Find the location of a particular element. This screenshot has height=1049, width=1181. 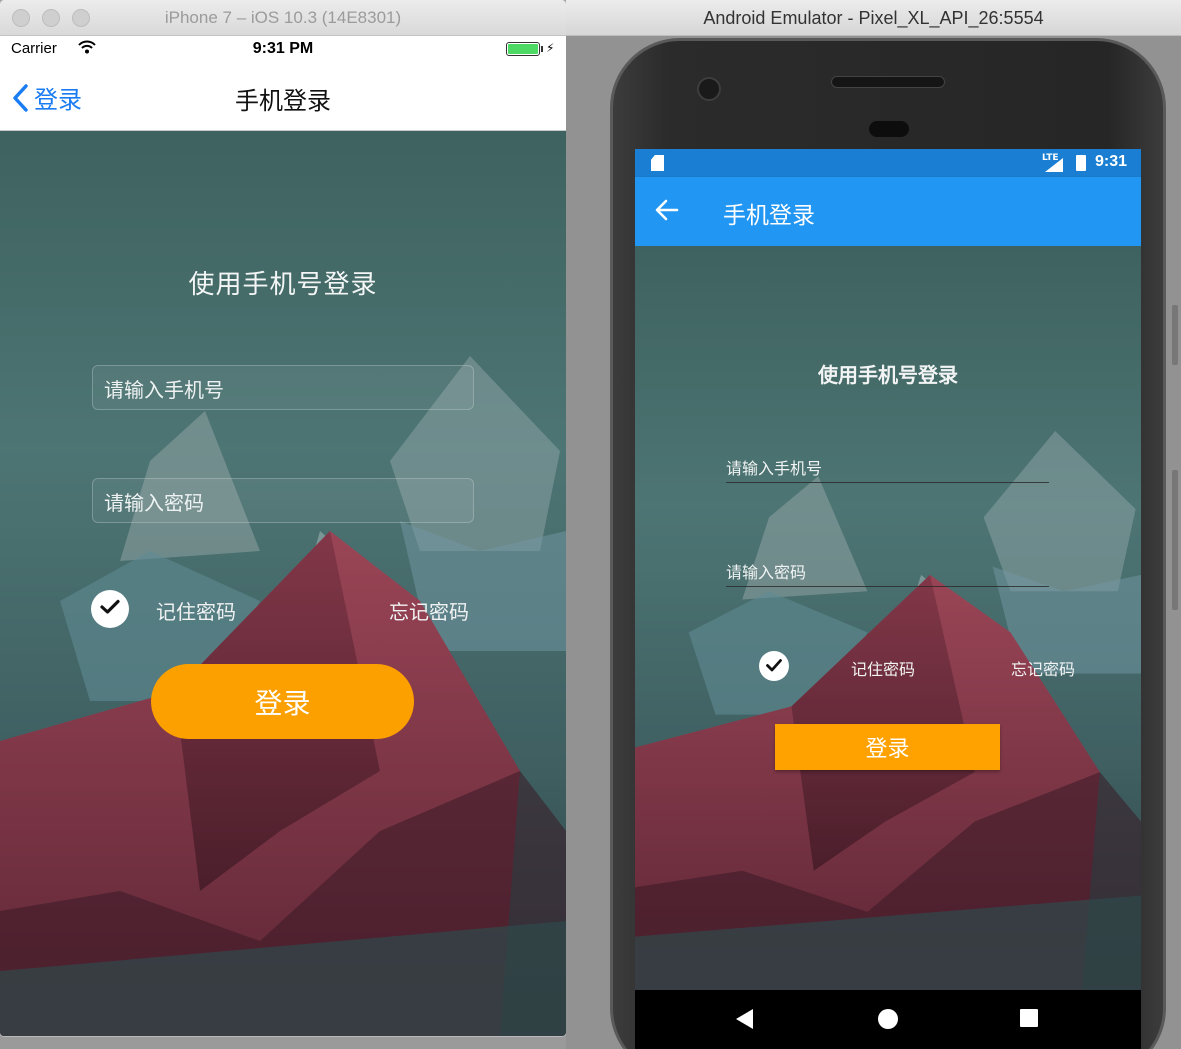

volume-button is located at coordinates (1175, 540).